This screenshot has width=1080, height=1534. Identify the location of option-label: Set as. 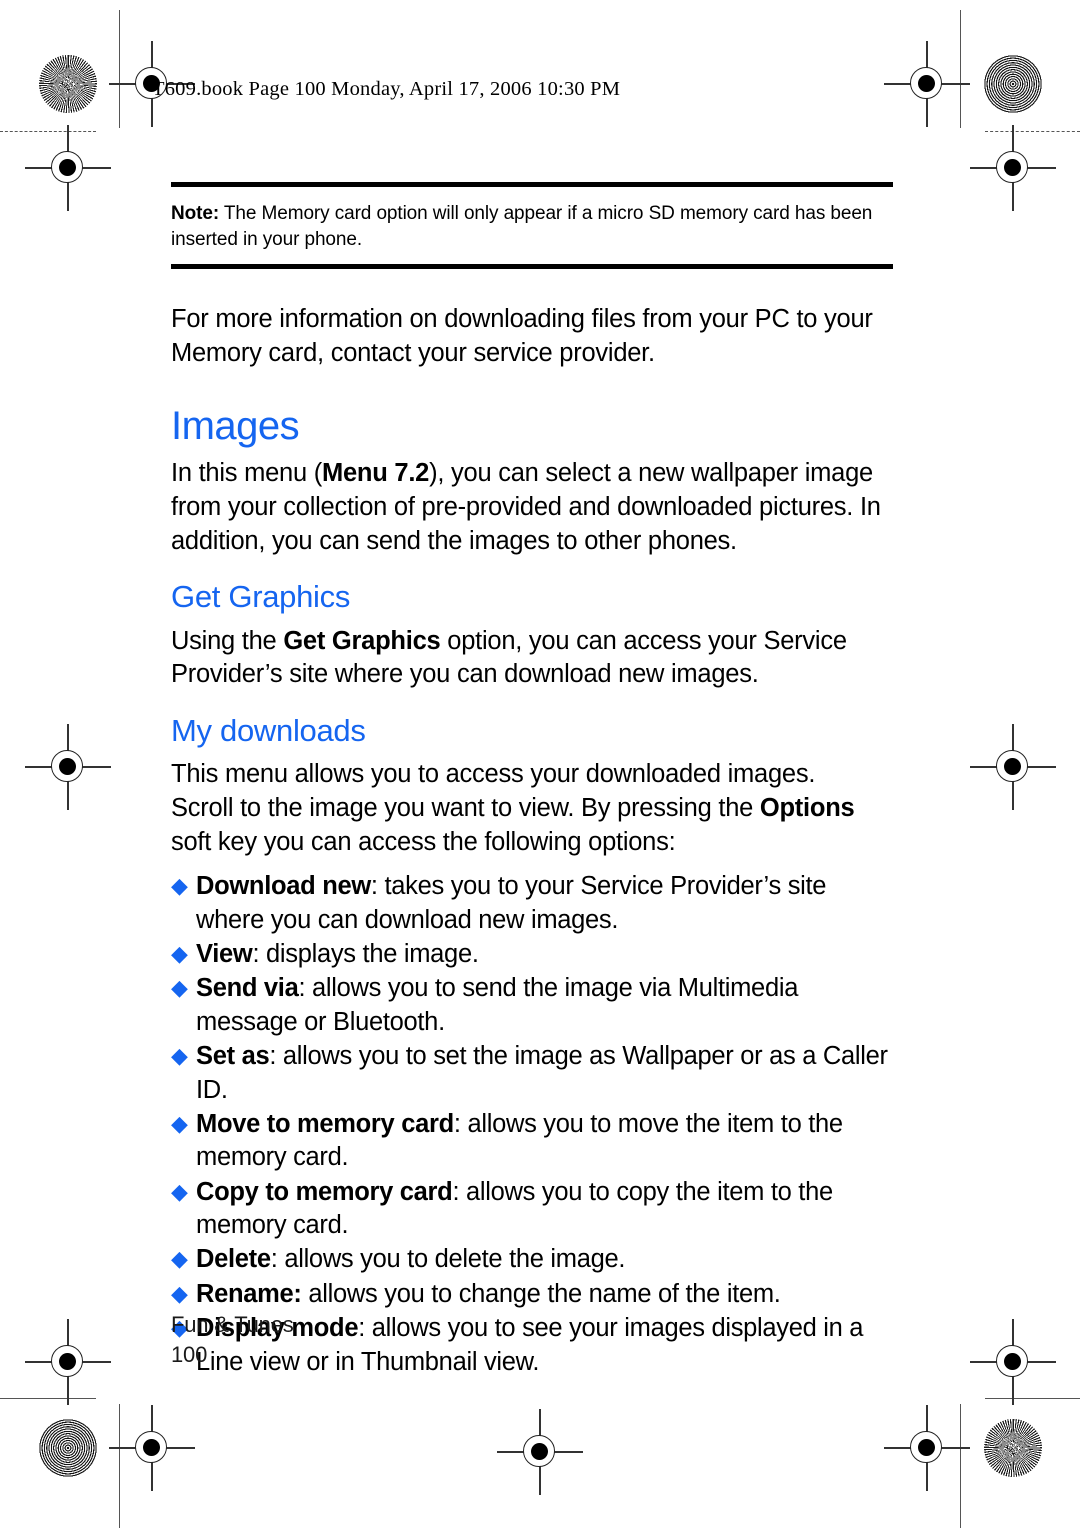
(233, 1056).